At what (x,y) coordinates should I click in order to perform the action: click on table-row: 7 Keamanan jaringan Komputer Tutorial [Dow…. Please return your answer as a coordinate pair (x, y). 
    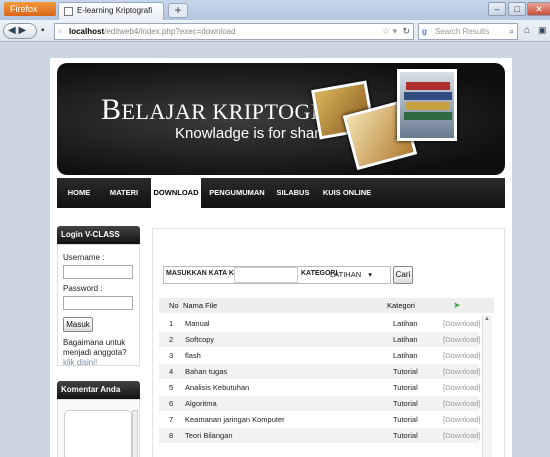
    Looking at the image, I should click on (320, 419).